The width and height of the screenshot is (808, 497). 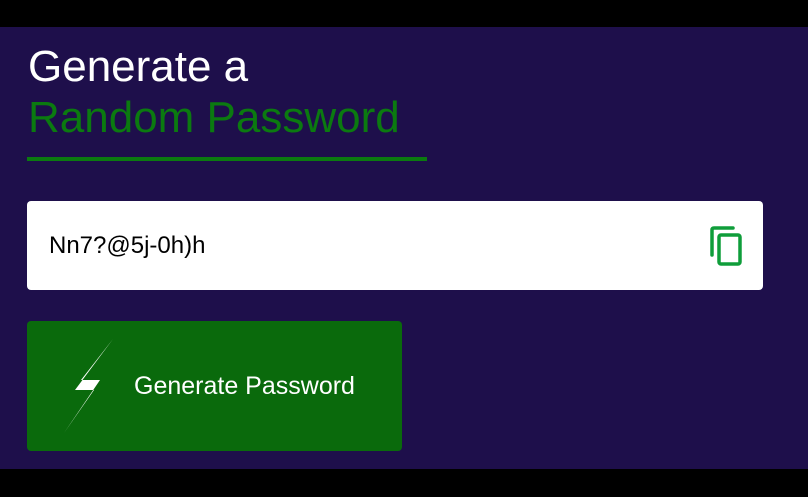 I want to click on title-line-2: Random Password, so click(x=214, y=117).